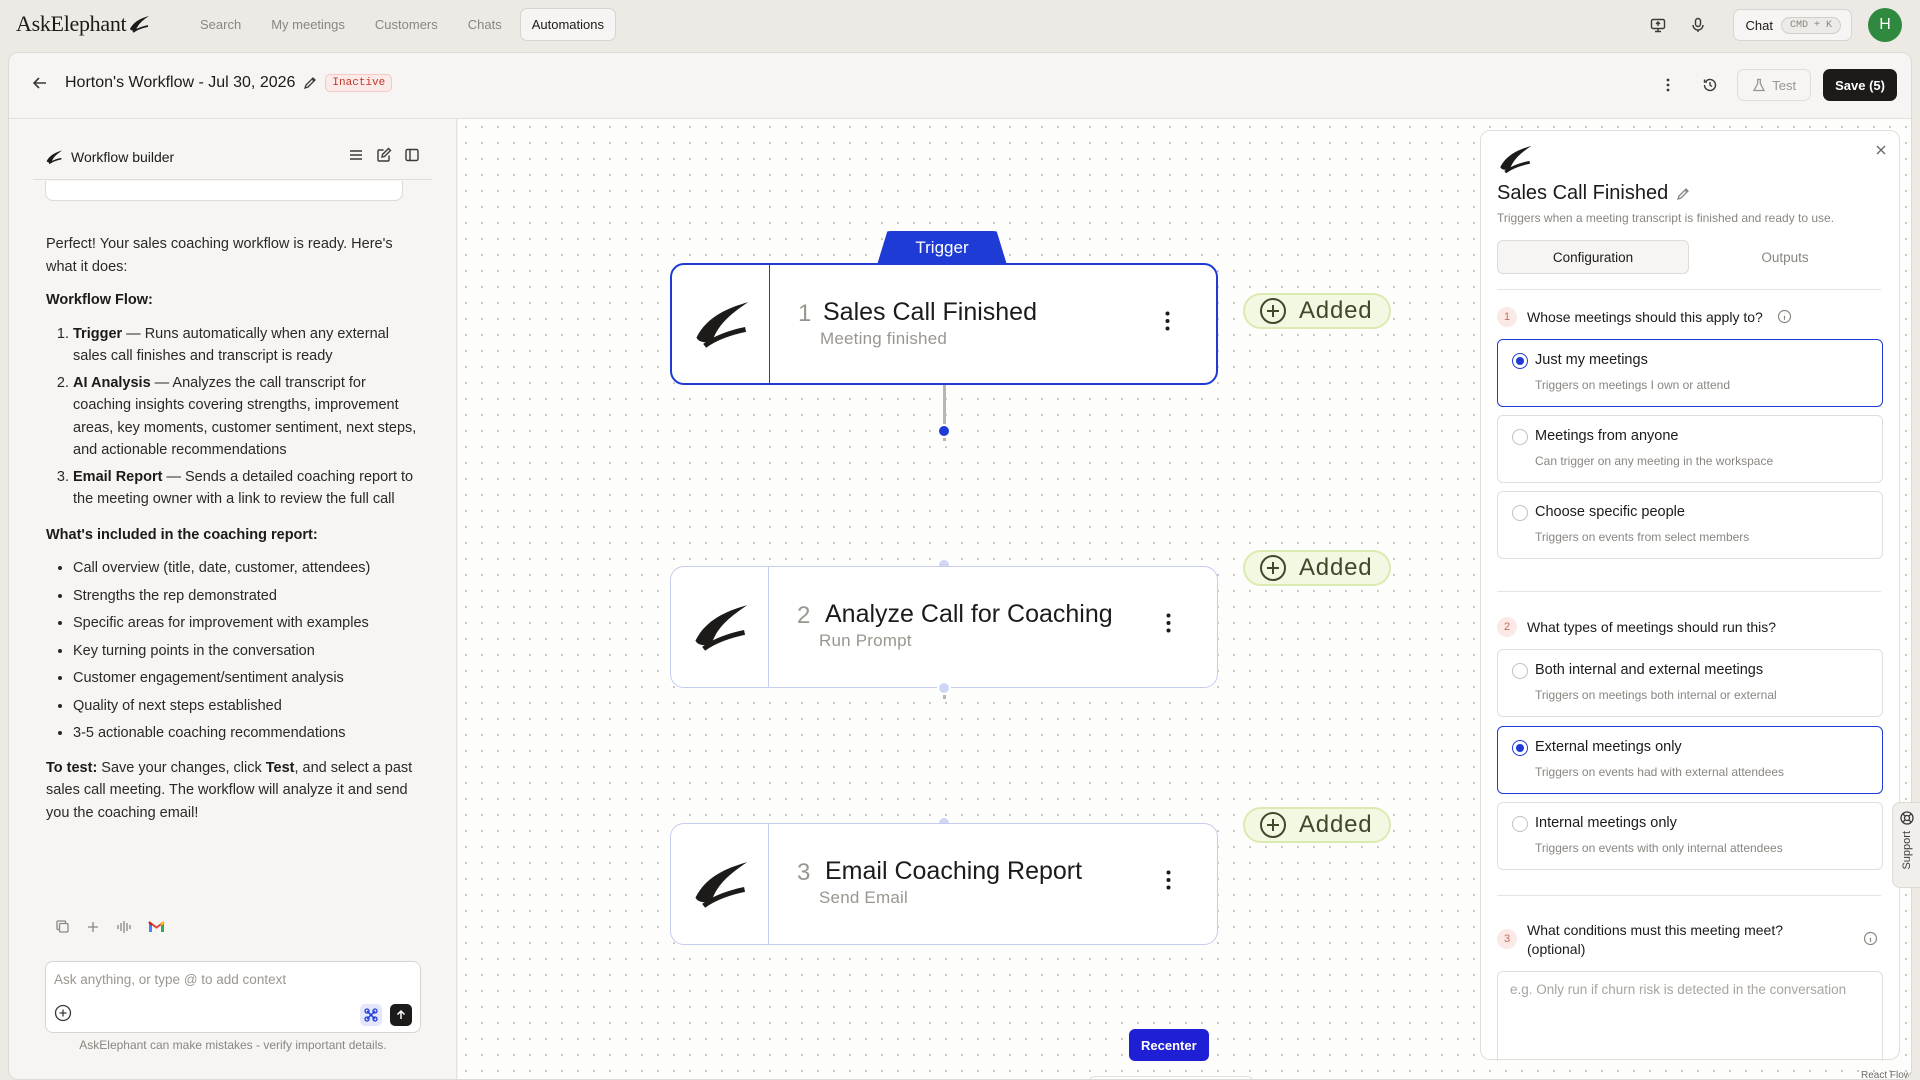 This screenshot has width=1920, height=1080. What do you see at coordinates (220, 24) in the screenshot?
I see `nav-search: Search` at bounding box center [220, 24].